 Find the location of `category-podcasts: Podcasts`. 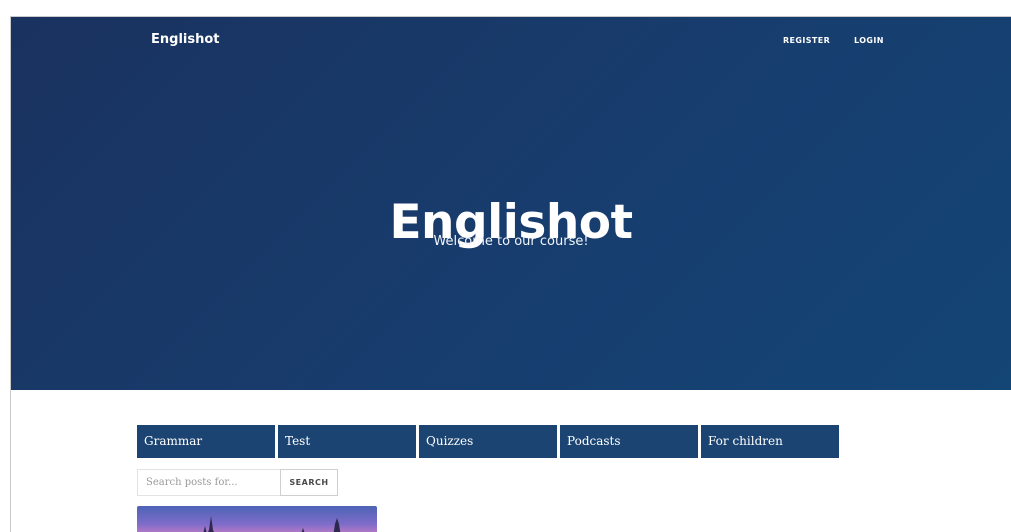

category-podcasts: Podcasts is located at coordinates (629, 441).